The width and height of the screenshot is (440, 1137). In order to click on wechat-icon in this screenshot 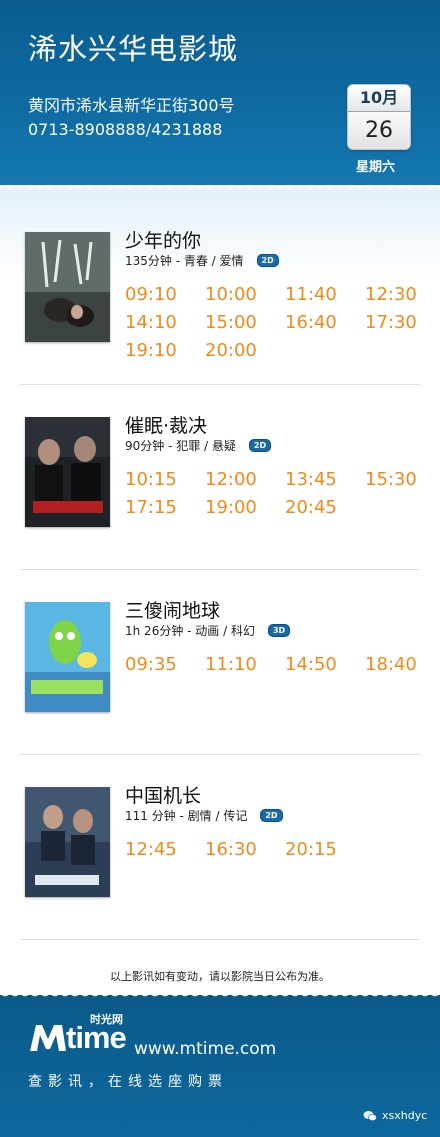, I will do `click(370, 1115)`.